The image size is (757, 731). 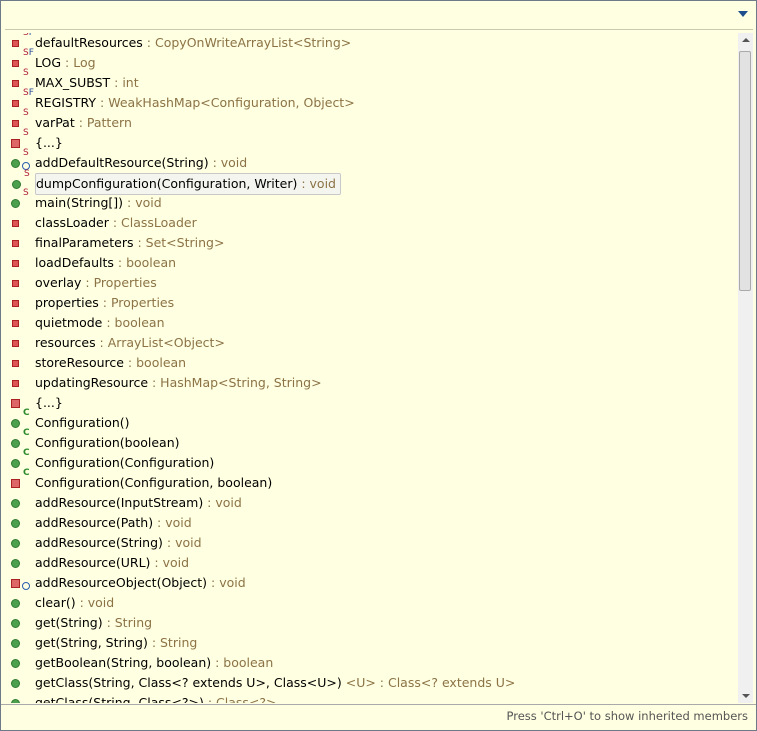 I want to click on outline-item: get(String) : String, so click(x=82, y=623).